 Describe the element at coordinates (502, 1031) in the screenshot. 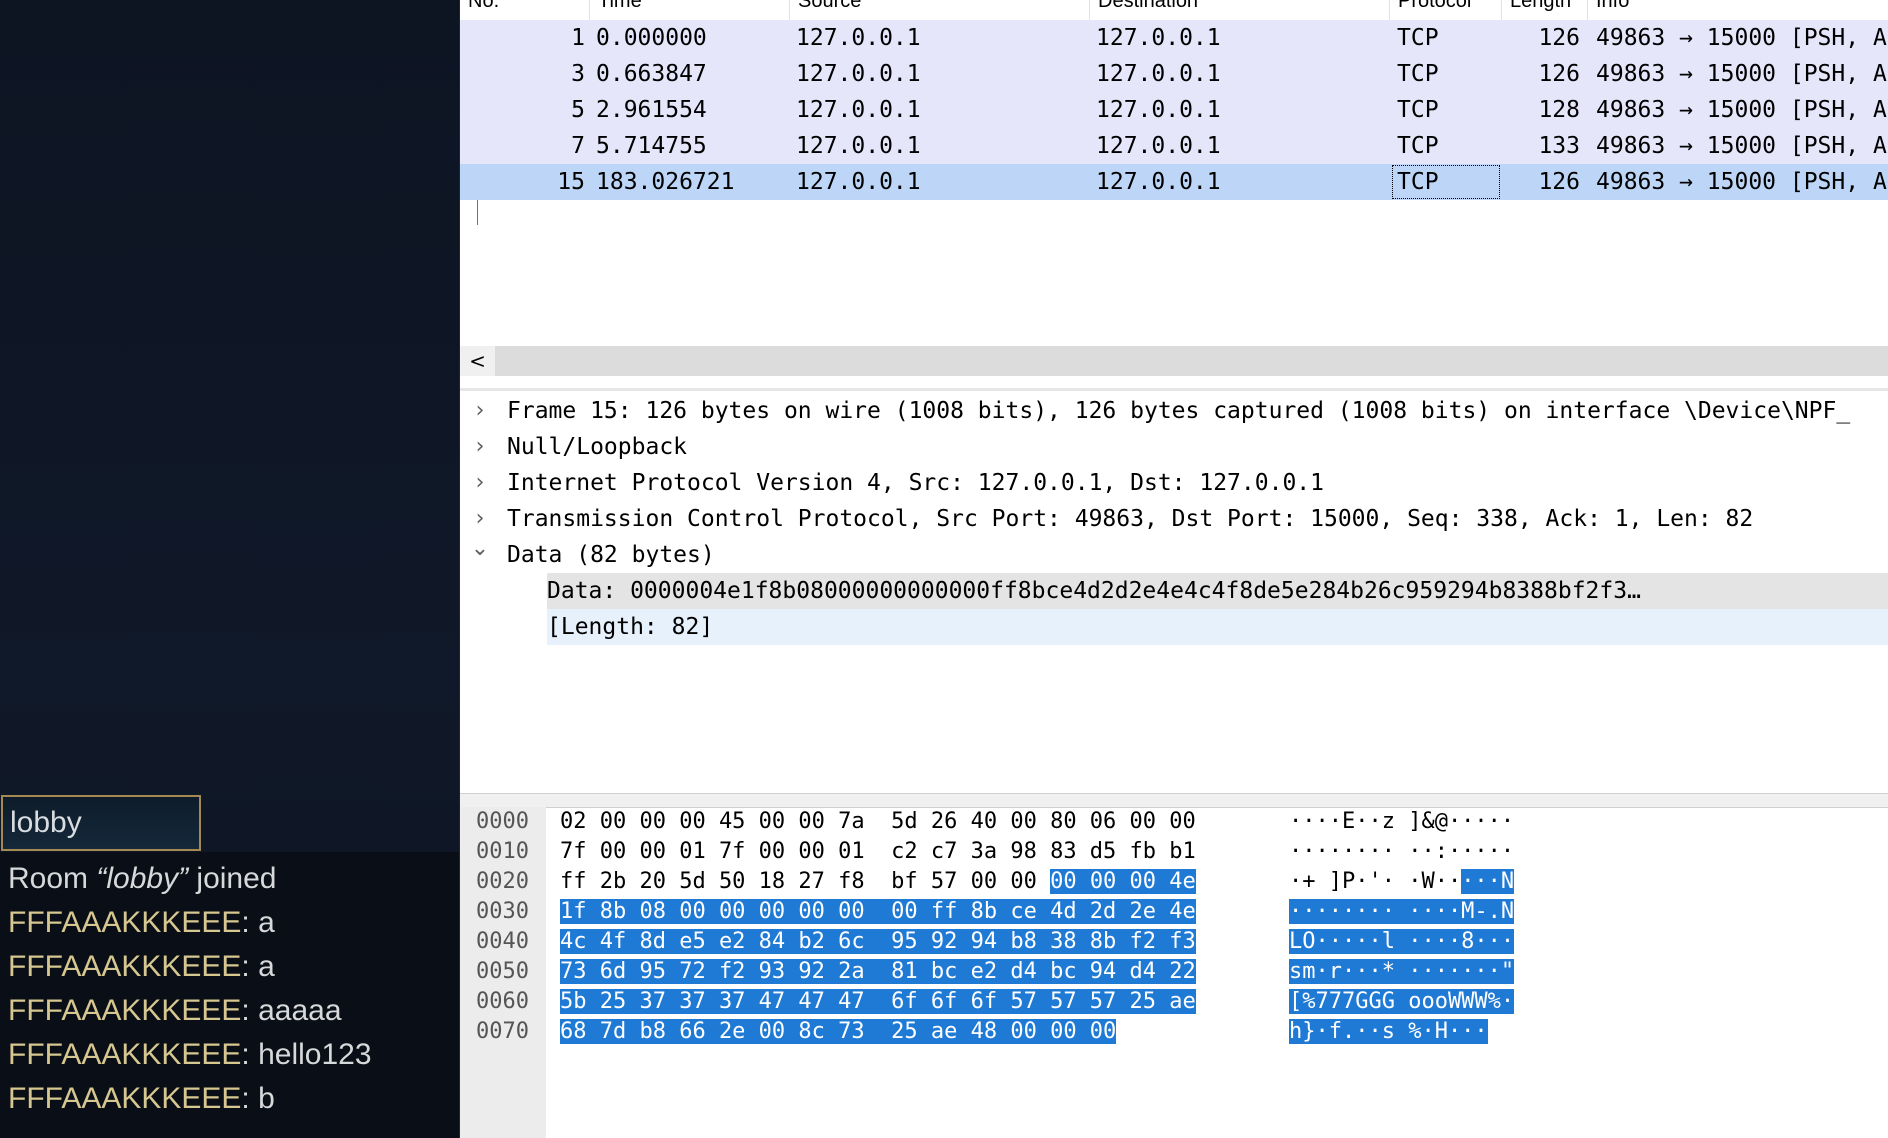

I see `byte-offset: 0070` at that location.